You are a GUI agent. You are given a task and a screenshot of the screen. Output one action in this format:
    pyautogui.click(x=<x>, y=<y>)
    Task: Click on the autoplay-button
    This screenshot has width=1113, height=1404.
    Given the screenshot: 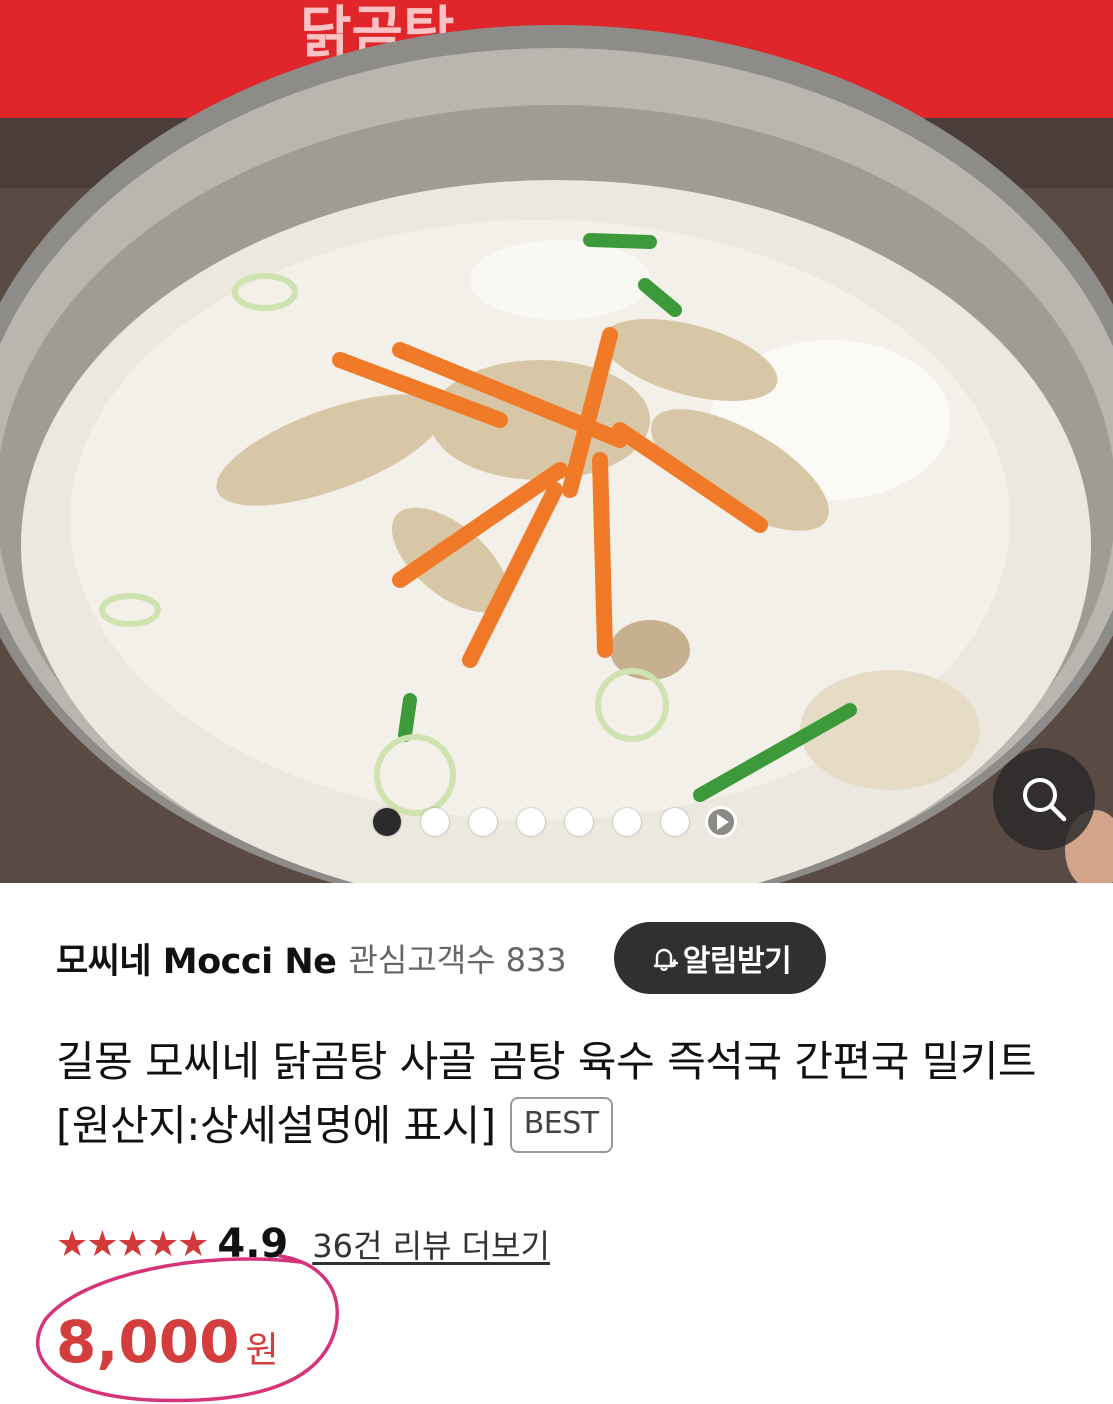 What is the action you would take?
    pyautogui.click(x=721, y=822)
    